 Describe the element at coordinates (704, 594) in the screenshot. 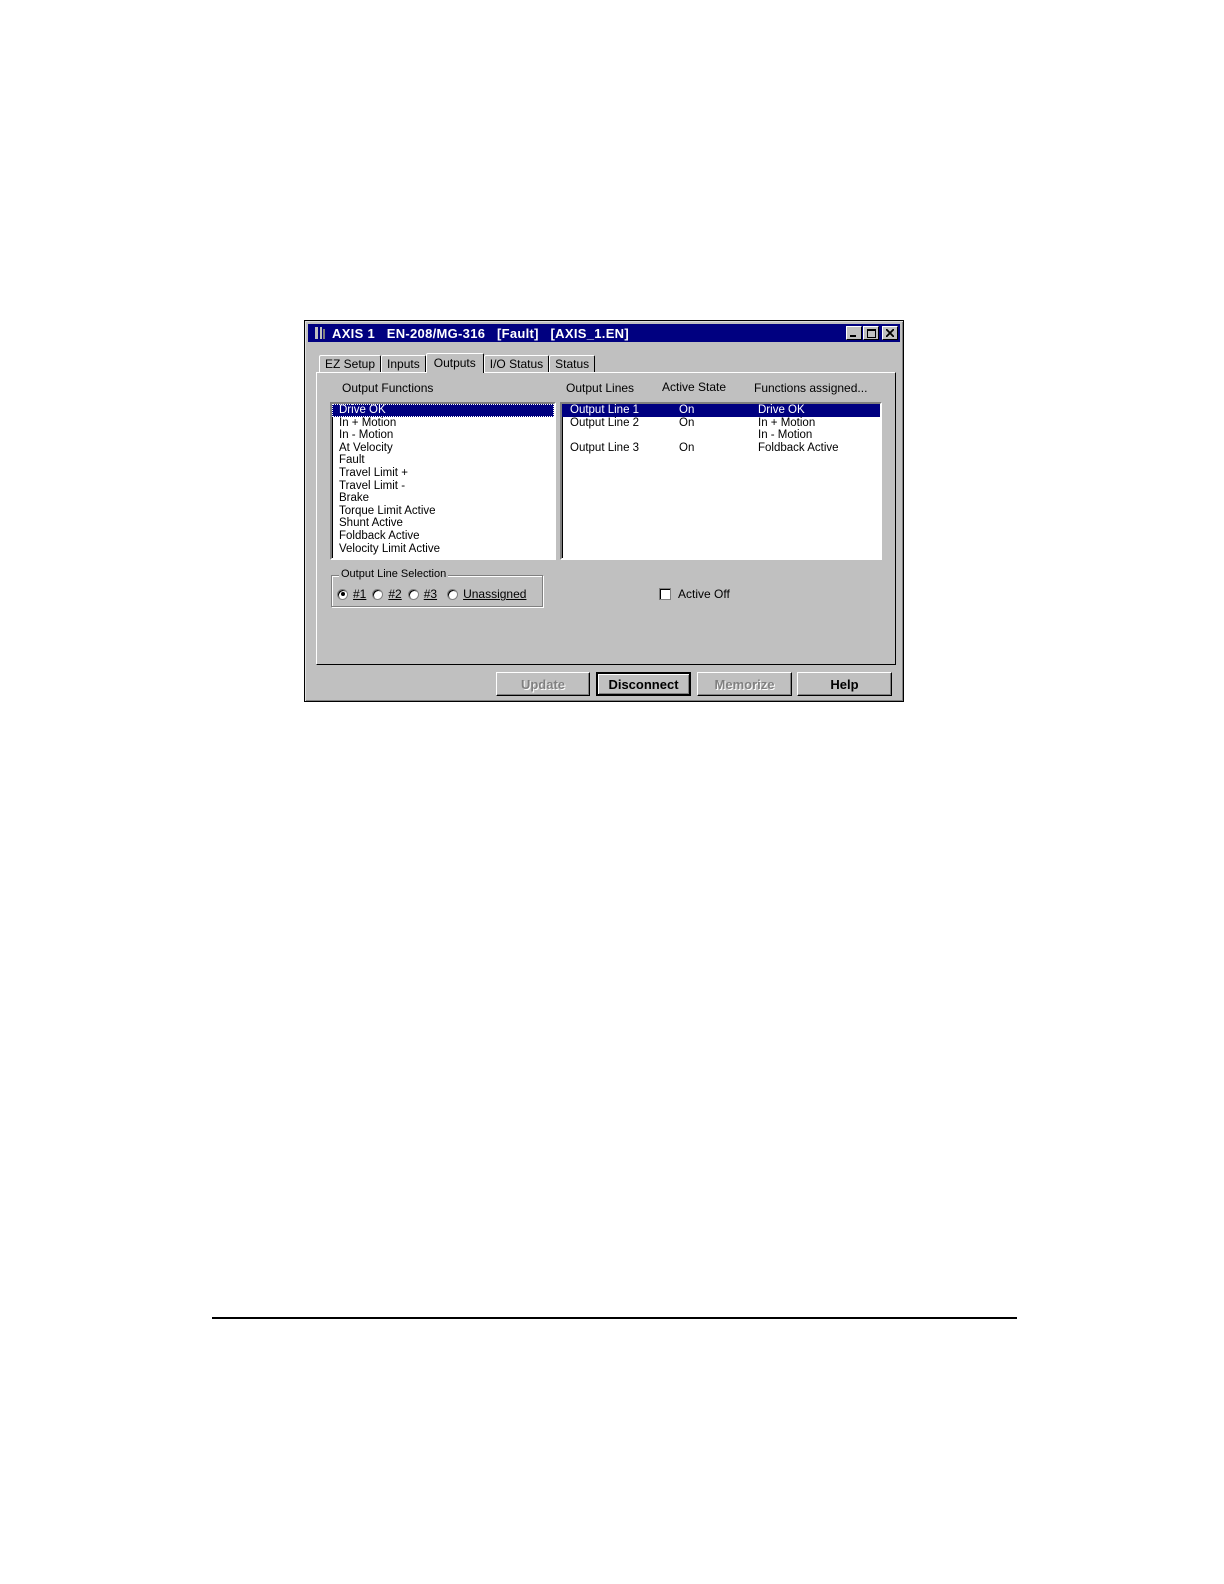

I see `active-off-label: Active Off` at that location.